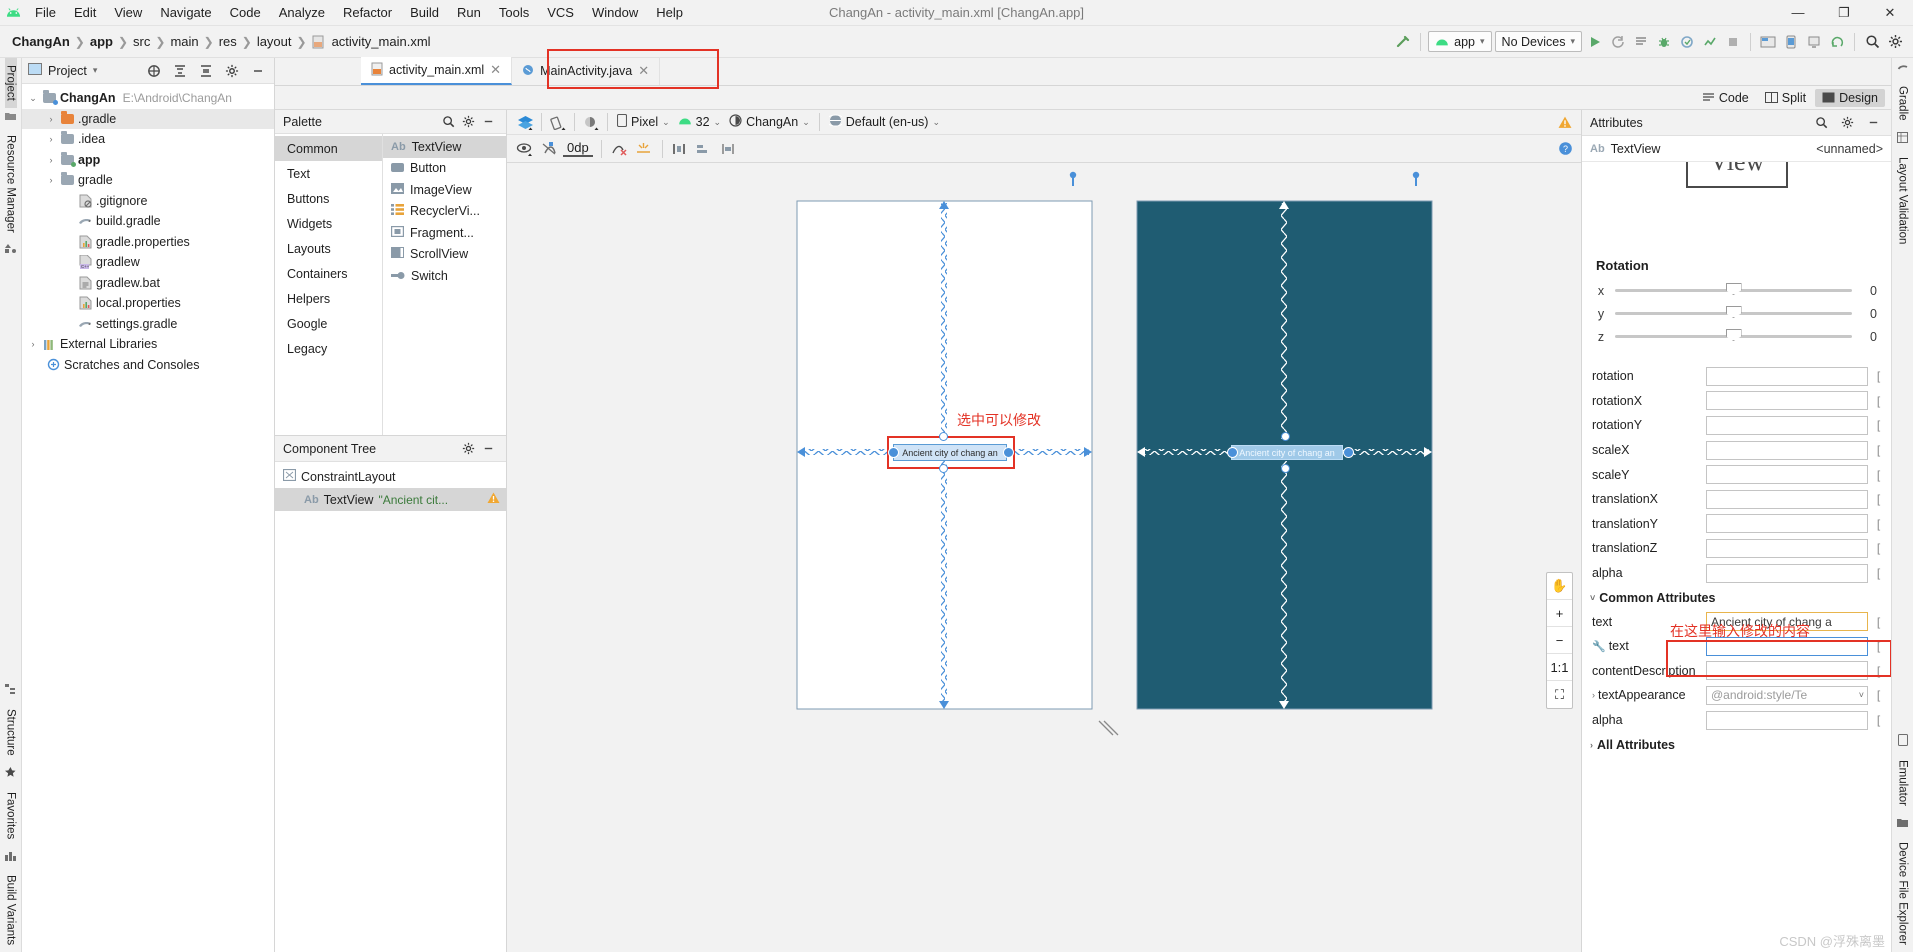 Image resolution: width=1913 pixels, height=952 pixels. I want to click on mode-design: Design, so click(1850, 97).